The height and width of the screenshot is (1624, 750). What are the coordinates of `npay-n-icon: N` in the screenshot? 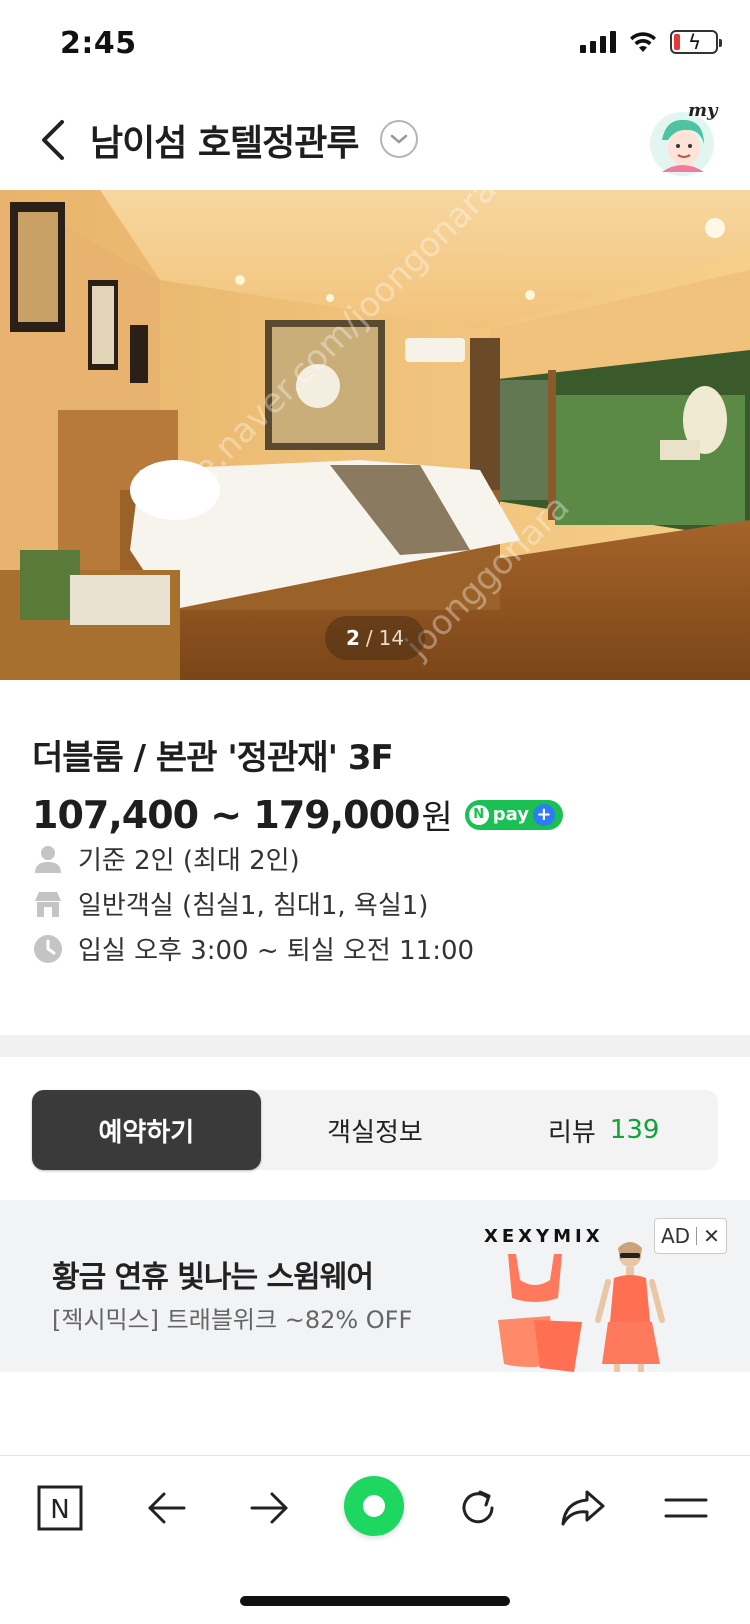 It's located at (478, 814).